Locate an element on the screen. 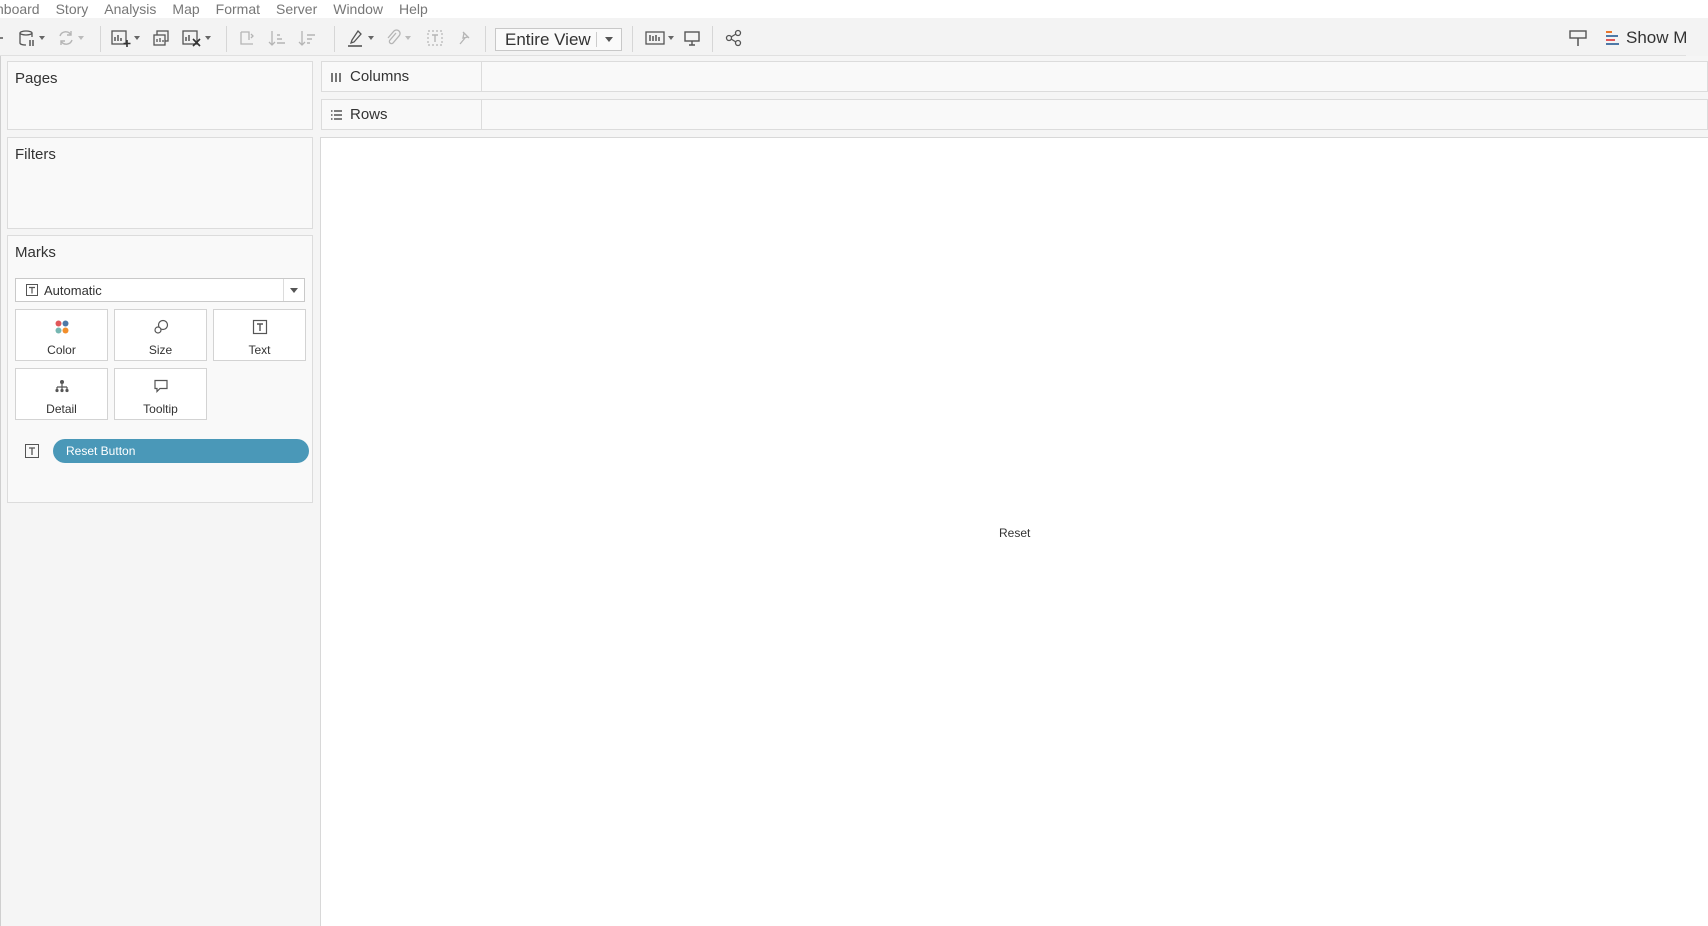 This screenshot has width=1708, height=926. menu-story: Story is located at coordinates (72, 9).